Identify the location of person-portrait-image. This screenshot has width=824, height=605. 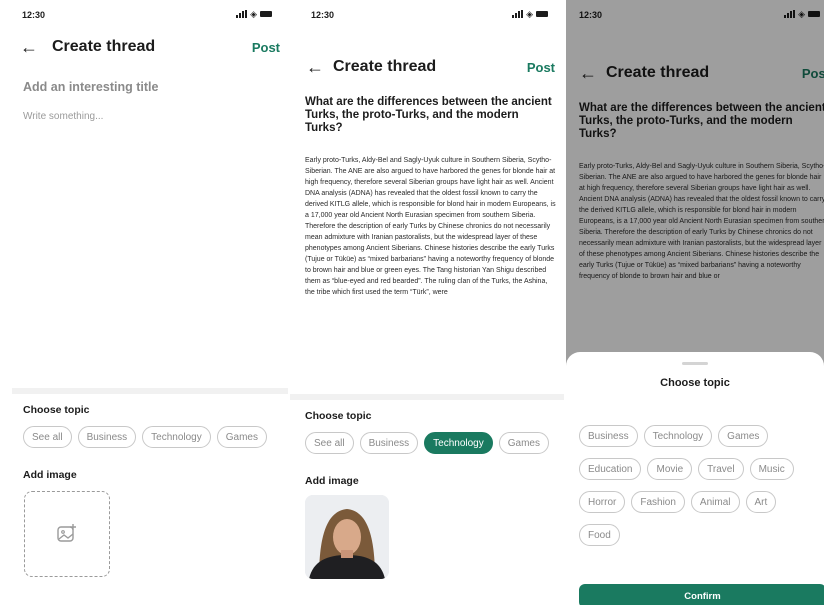
(347, 537).